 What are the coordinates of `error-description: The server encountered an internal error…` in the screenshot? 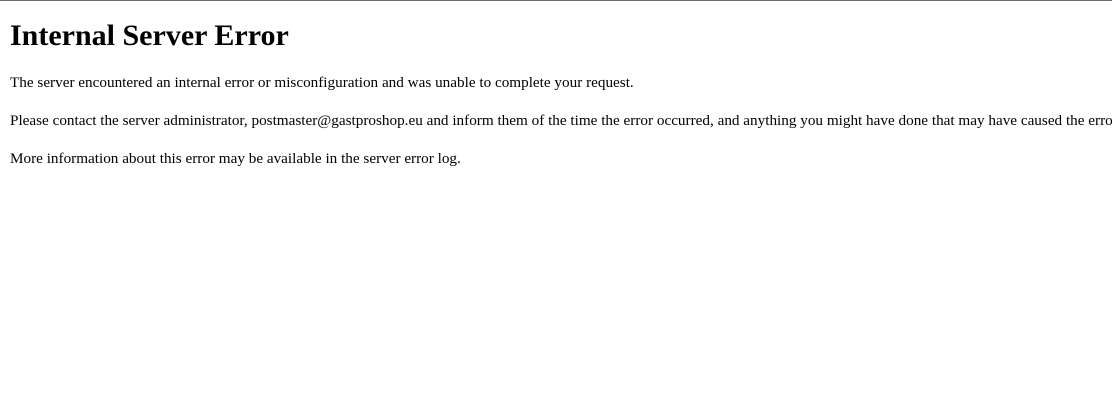 It's located at (322, 82).